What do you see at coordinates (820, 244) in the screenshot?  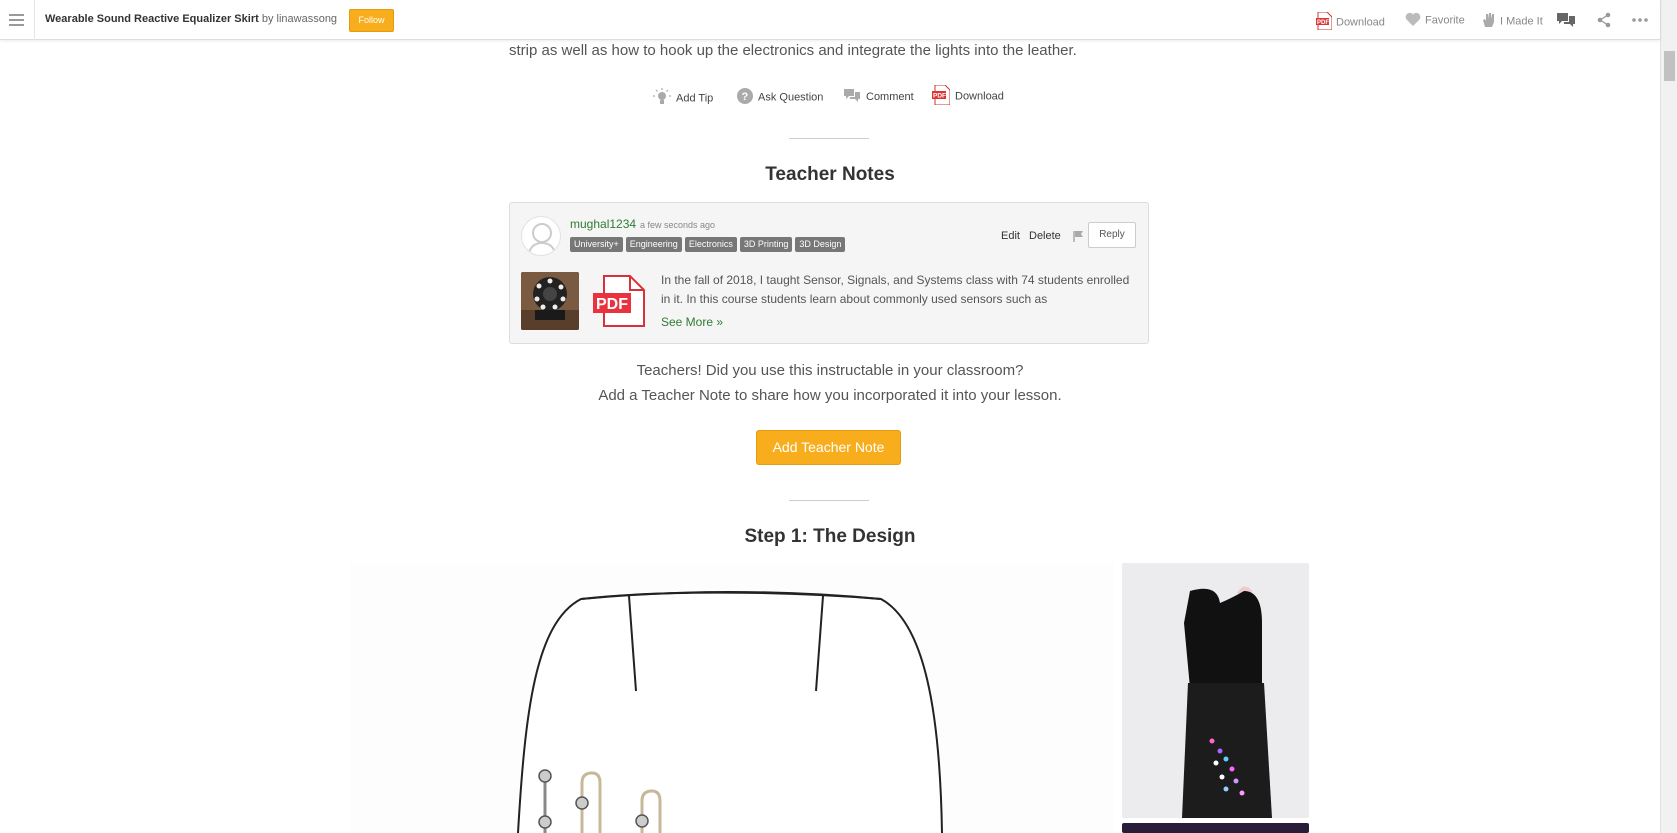 I see `tag-3d-design: 3D Design` at bounding box center [820, 244].